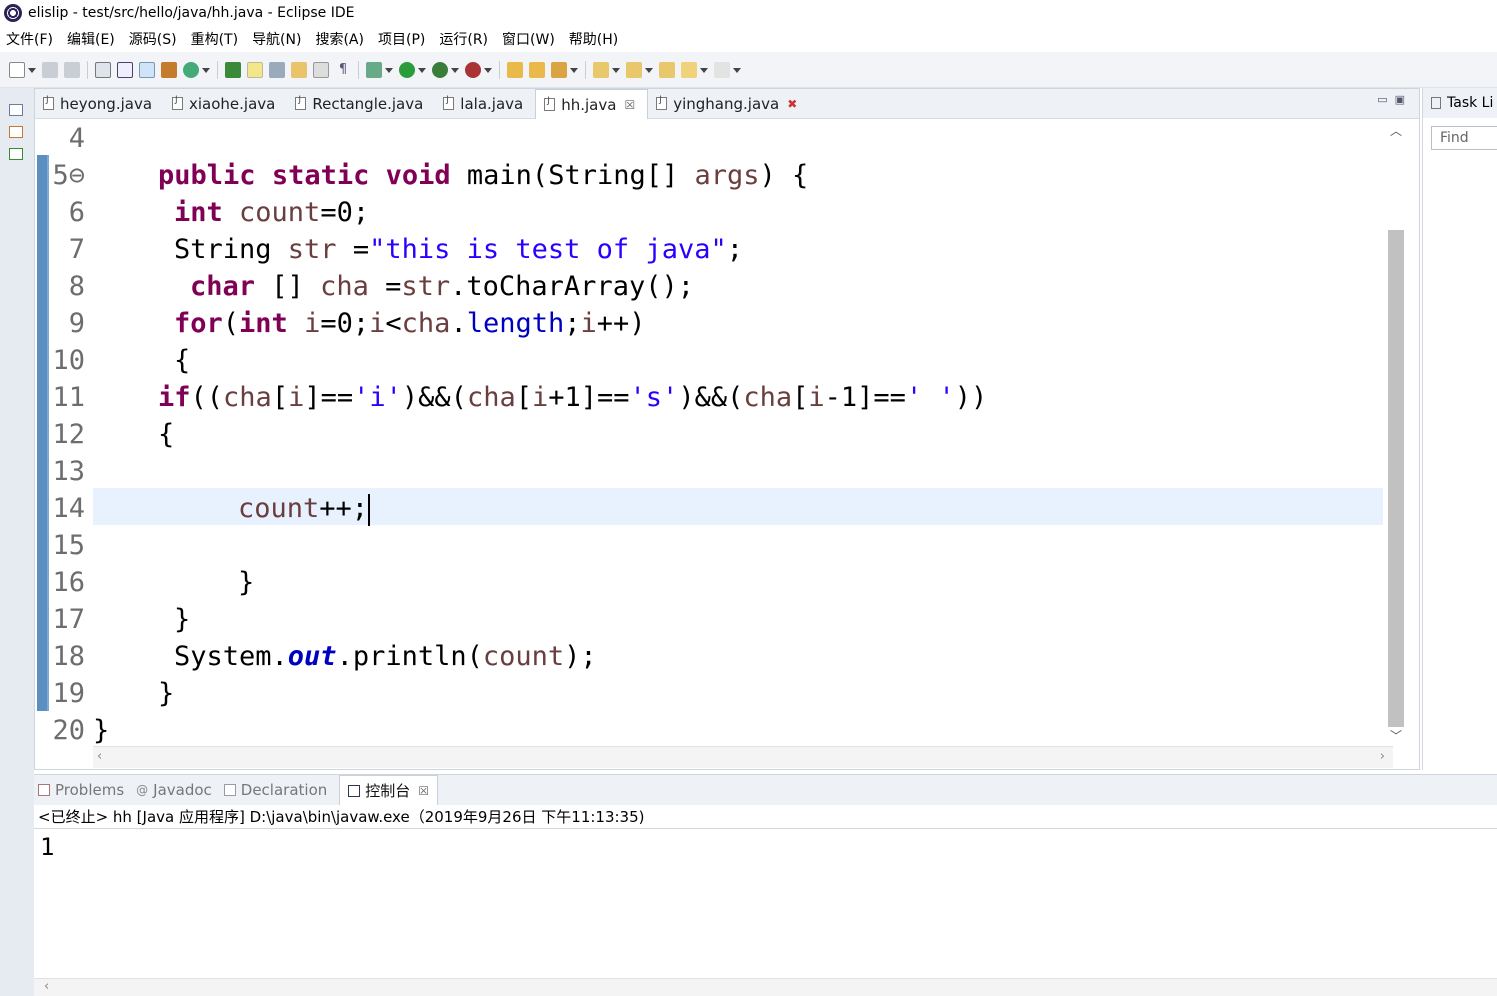 Image resolution: width=1497 pixels, height=996 pixels. Describe the element at coordinates (50, 69) in the screenshot. I see `save-icon` at that location.